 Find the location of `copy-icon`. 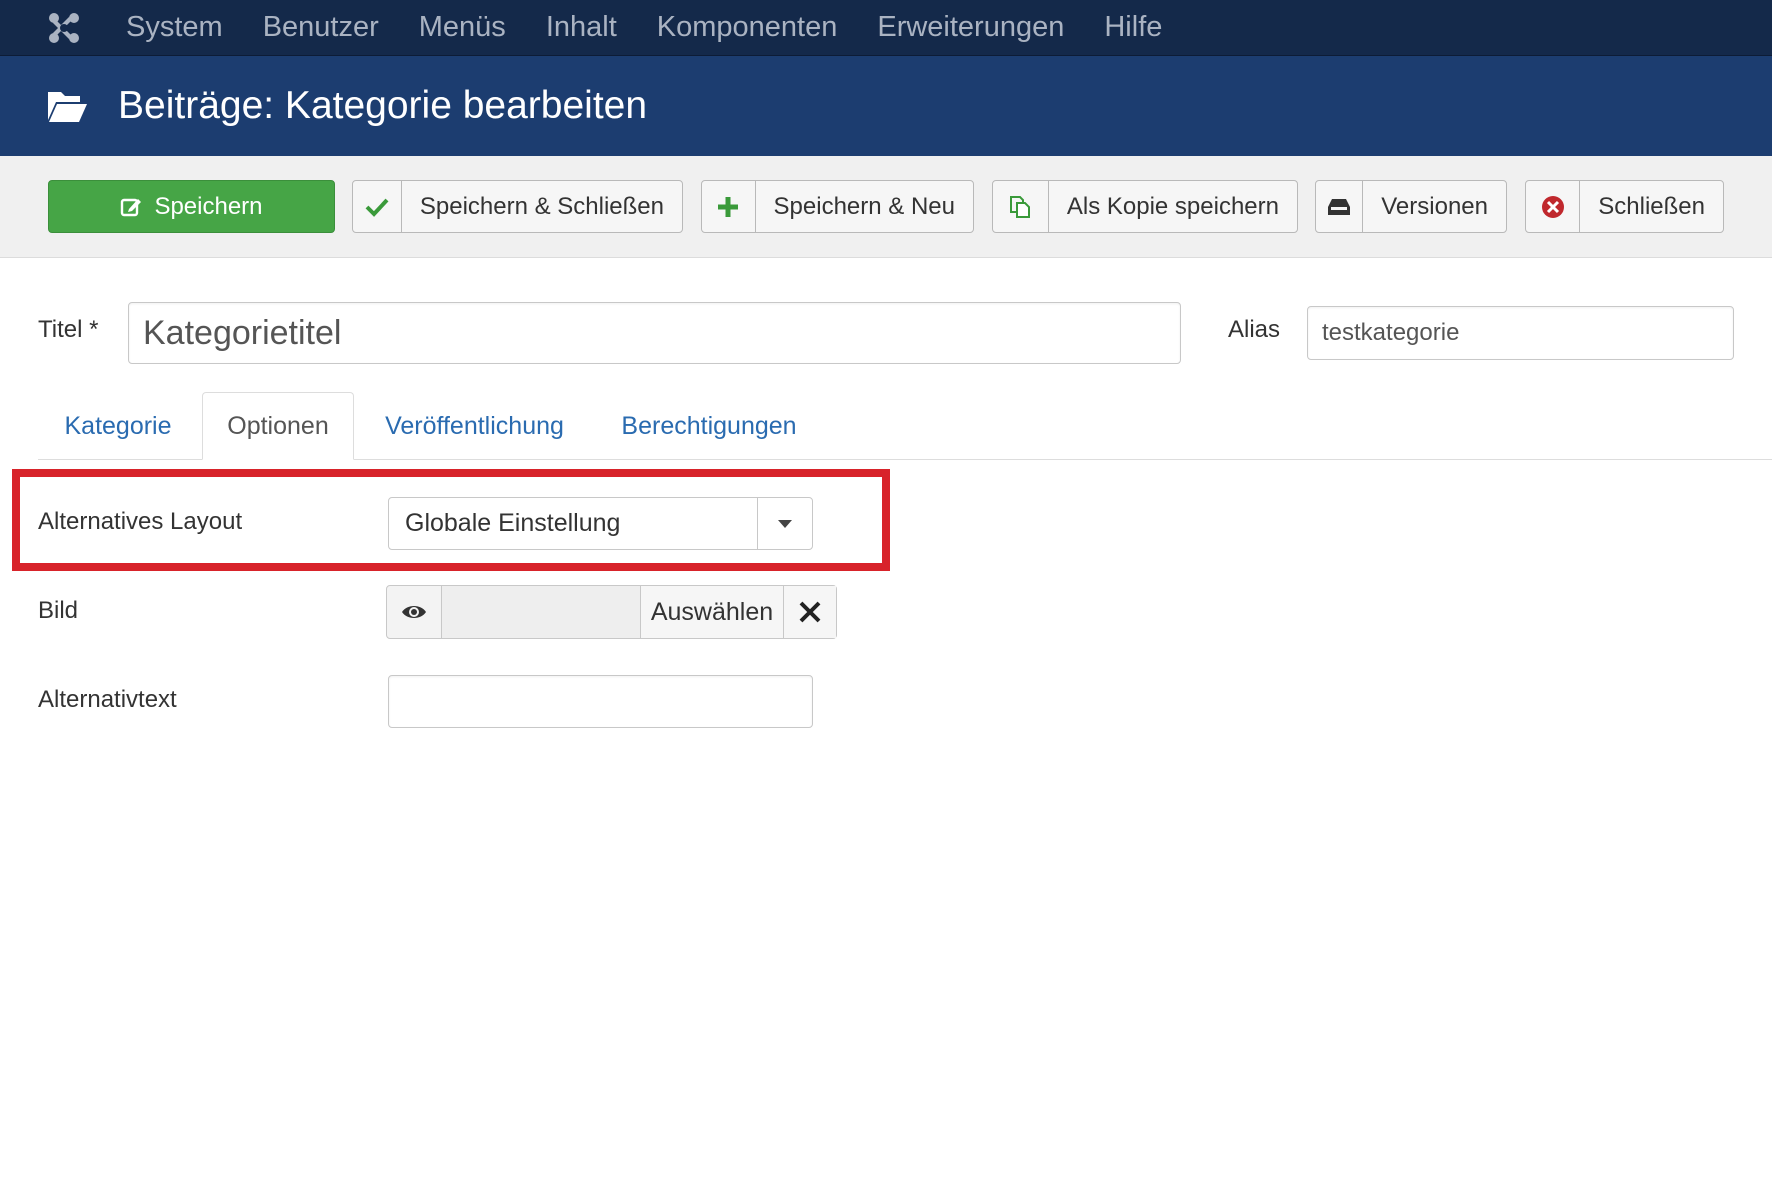

copy-icon is located at coordinates (1020, 206).